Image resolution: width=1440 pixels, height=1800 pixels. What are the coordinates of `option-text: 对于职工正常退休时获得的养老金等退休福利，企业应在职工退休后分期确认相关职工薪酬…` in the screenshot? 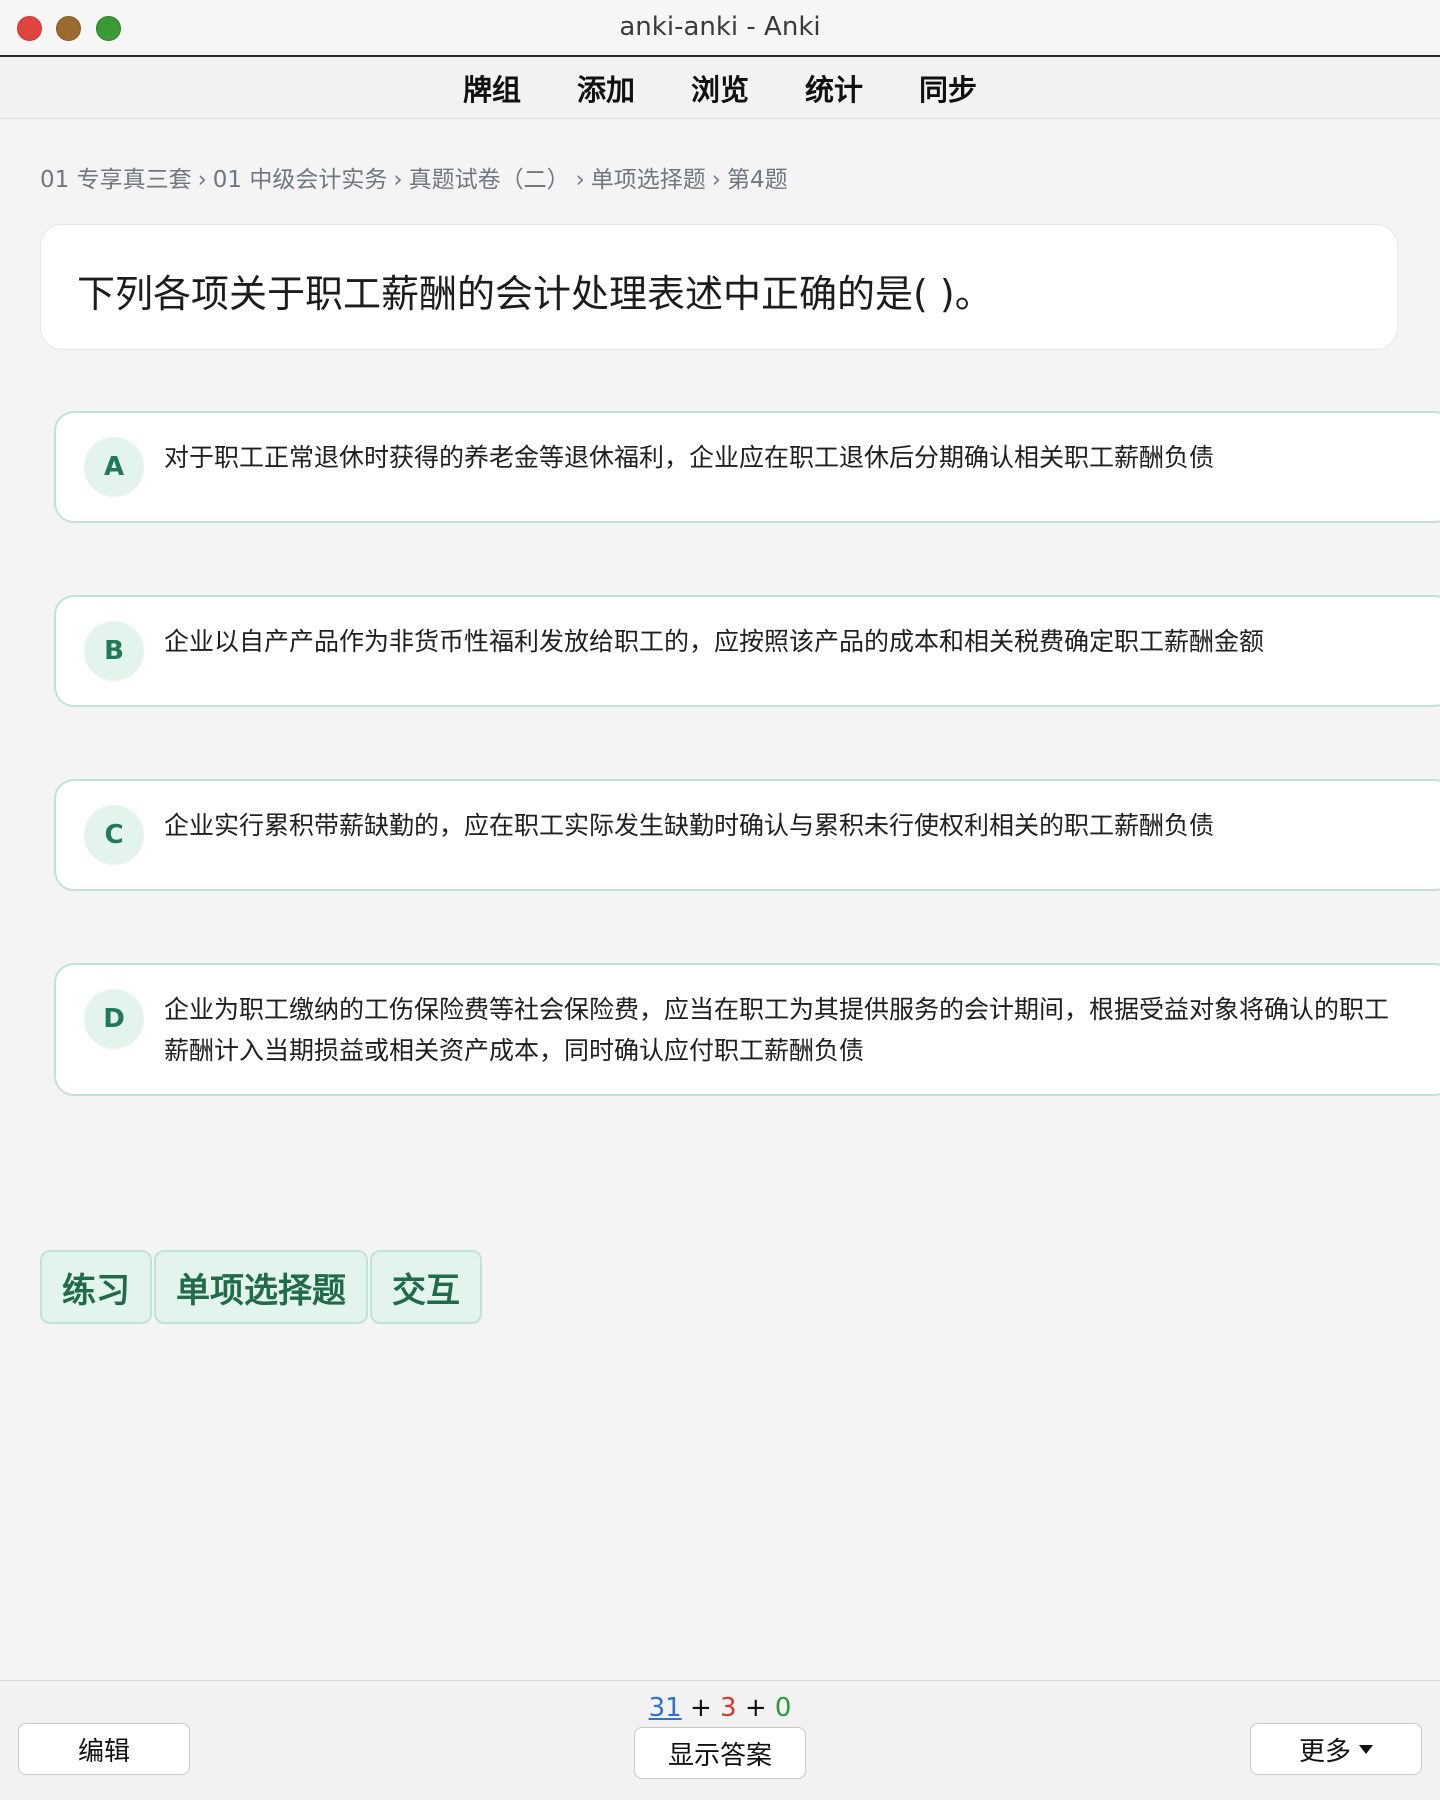 It's located at (689, 457).